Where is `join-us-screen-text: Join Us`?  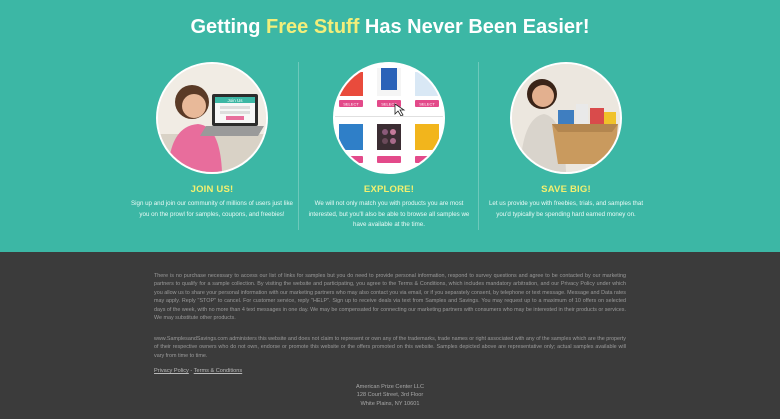
join-us-screen-text: Join Us is located at coordinates (235, 100).